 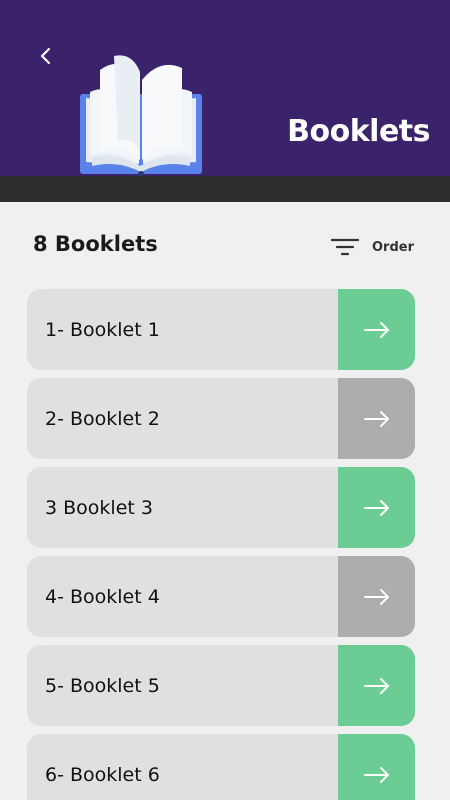 What do you see at coordinates (95, 244) in the screenshot?
I see `booklet-count-title: 8 Booklets` at bounding box center [95, 244].